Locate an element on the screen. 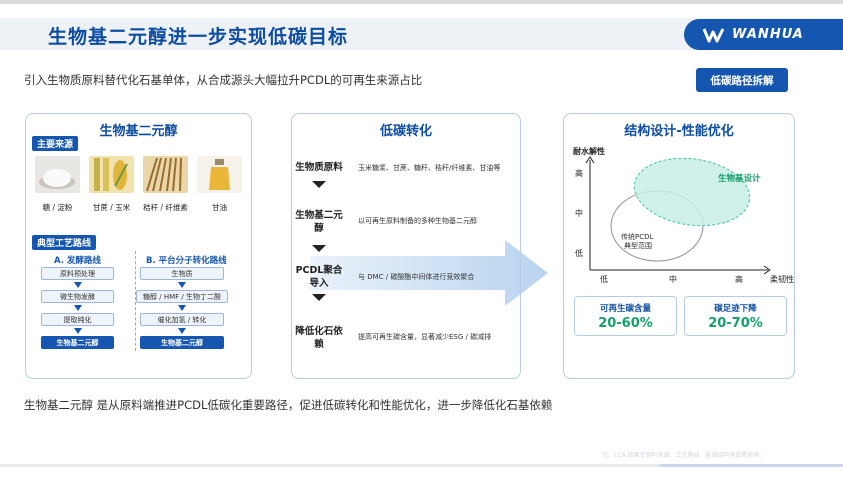 This screenshot has width=843, height=480. metric-card-renewable-carbon: 可再生碳含量 20-60% is located at coordinates (625, 316).